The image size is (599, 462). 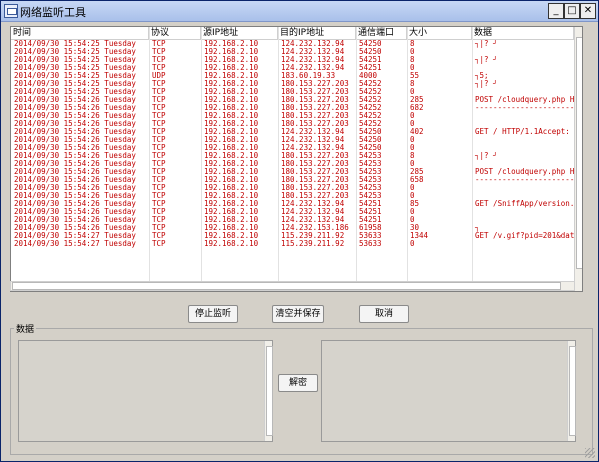 I want to click on decode-button: 解密, so click(x=298, y=383).